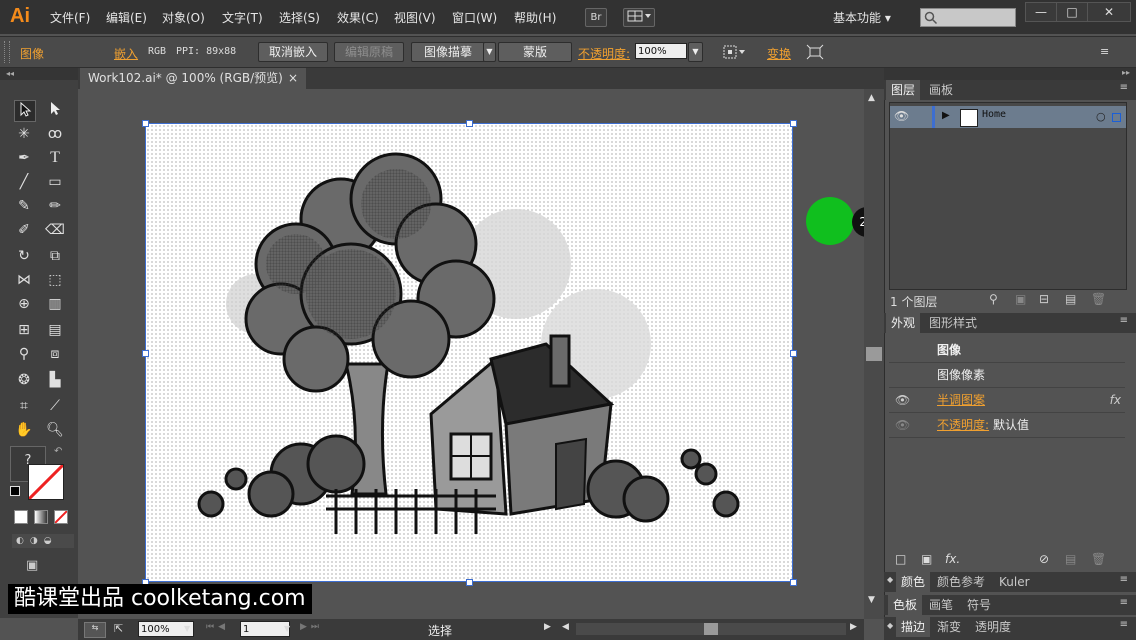 The image size is (1136, 640). What do you see at coordinates (779, 53) in the screenshot?
I see `transform-link: 变换` at bounding box center [779, 53].